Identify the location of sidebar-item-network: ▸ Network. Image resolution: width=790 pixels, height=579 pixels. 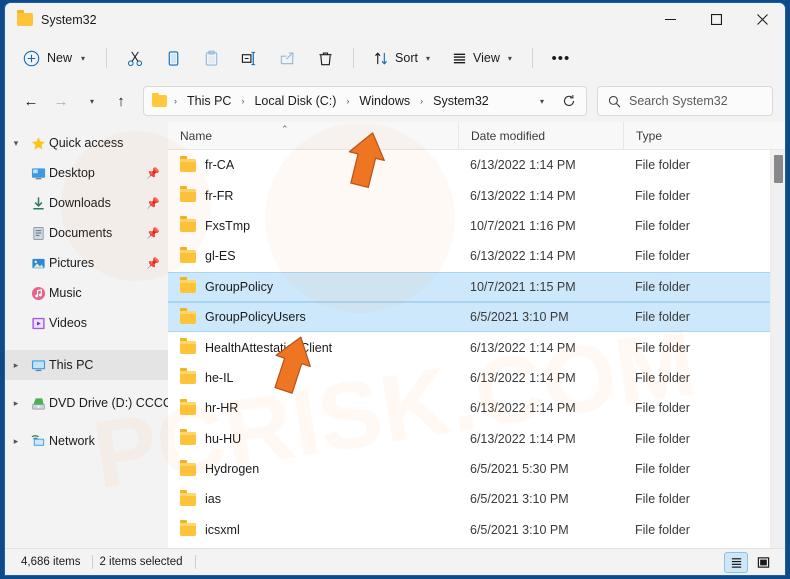
(86, 441).